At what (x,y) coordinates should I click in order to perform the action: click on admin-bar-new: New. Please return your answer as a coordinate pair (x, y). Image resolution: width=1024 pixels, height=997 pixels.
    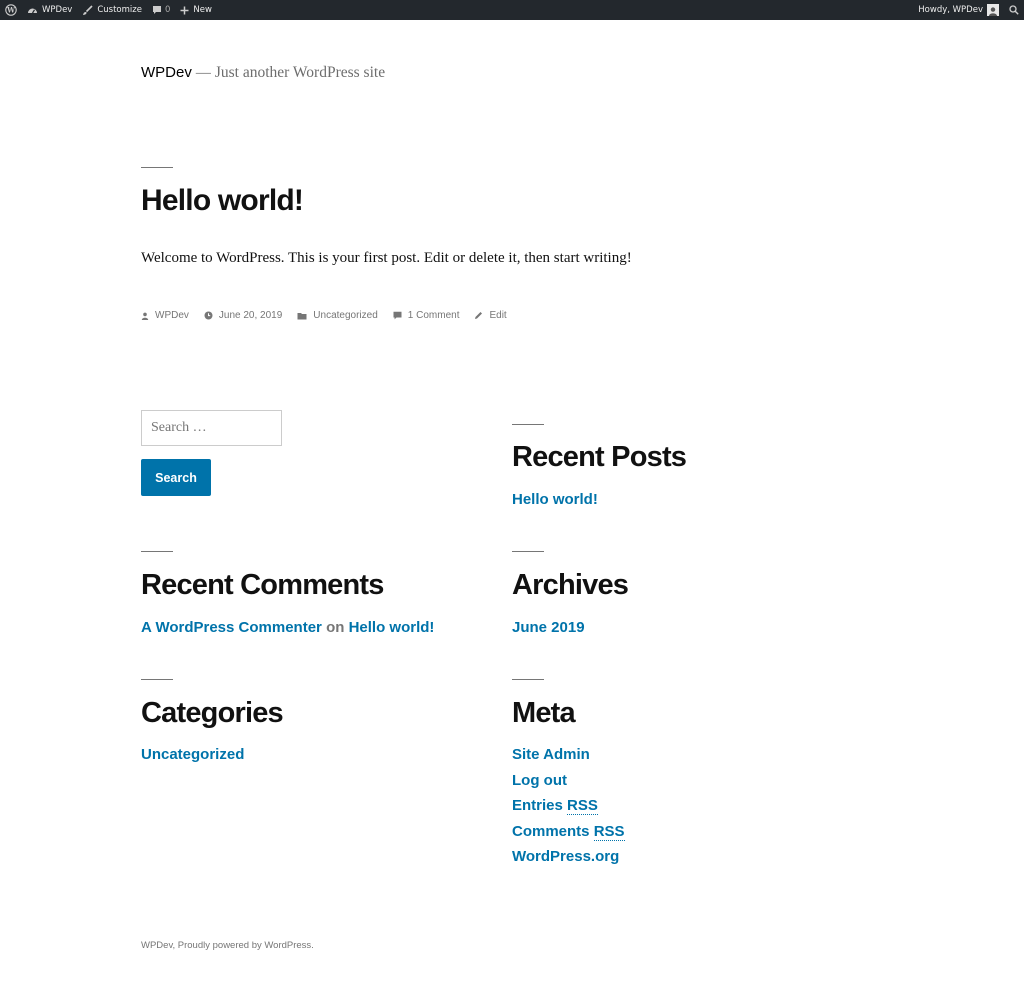
    Looking at the image, I should click on (196, 10).